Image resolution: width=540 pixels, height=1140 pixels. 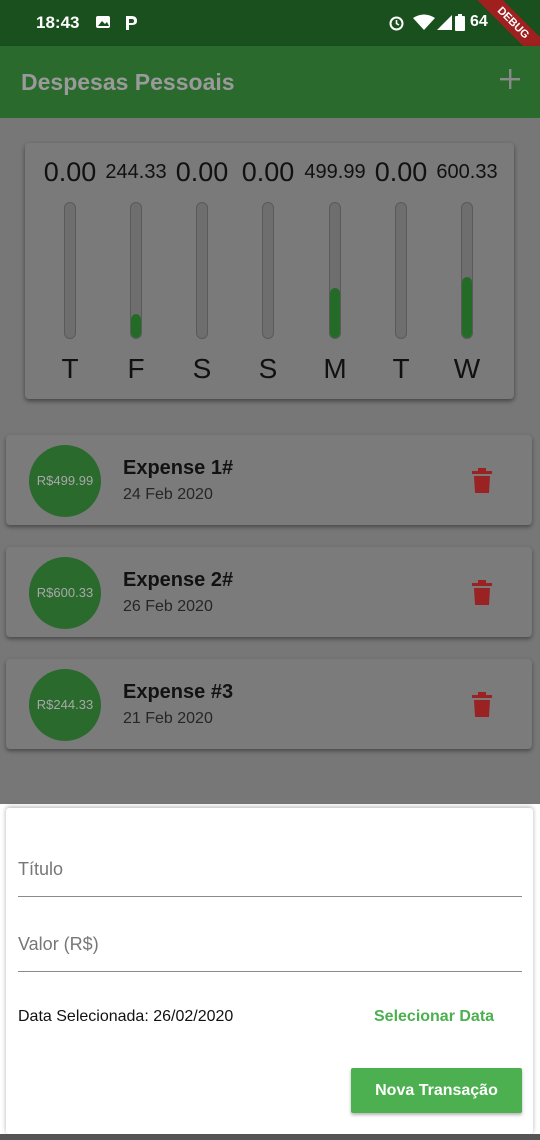 I want to click on value-field, so click(x=270, y=941).